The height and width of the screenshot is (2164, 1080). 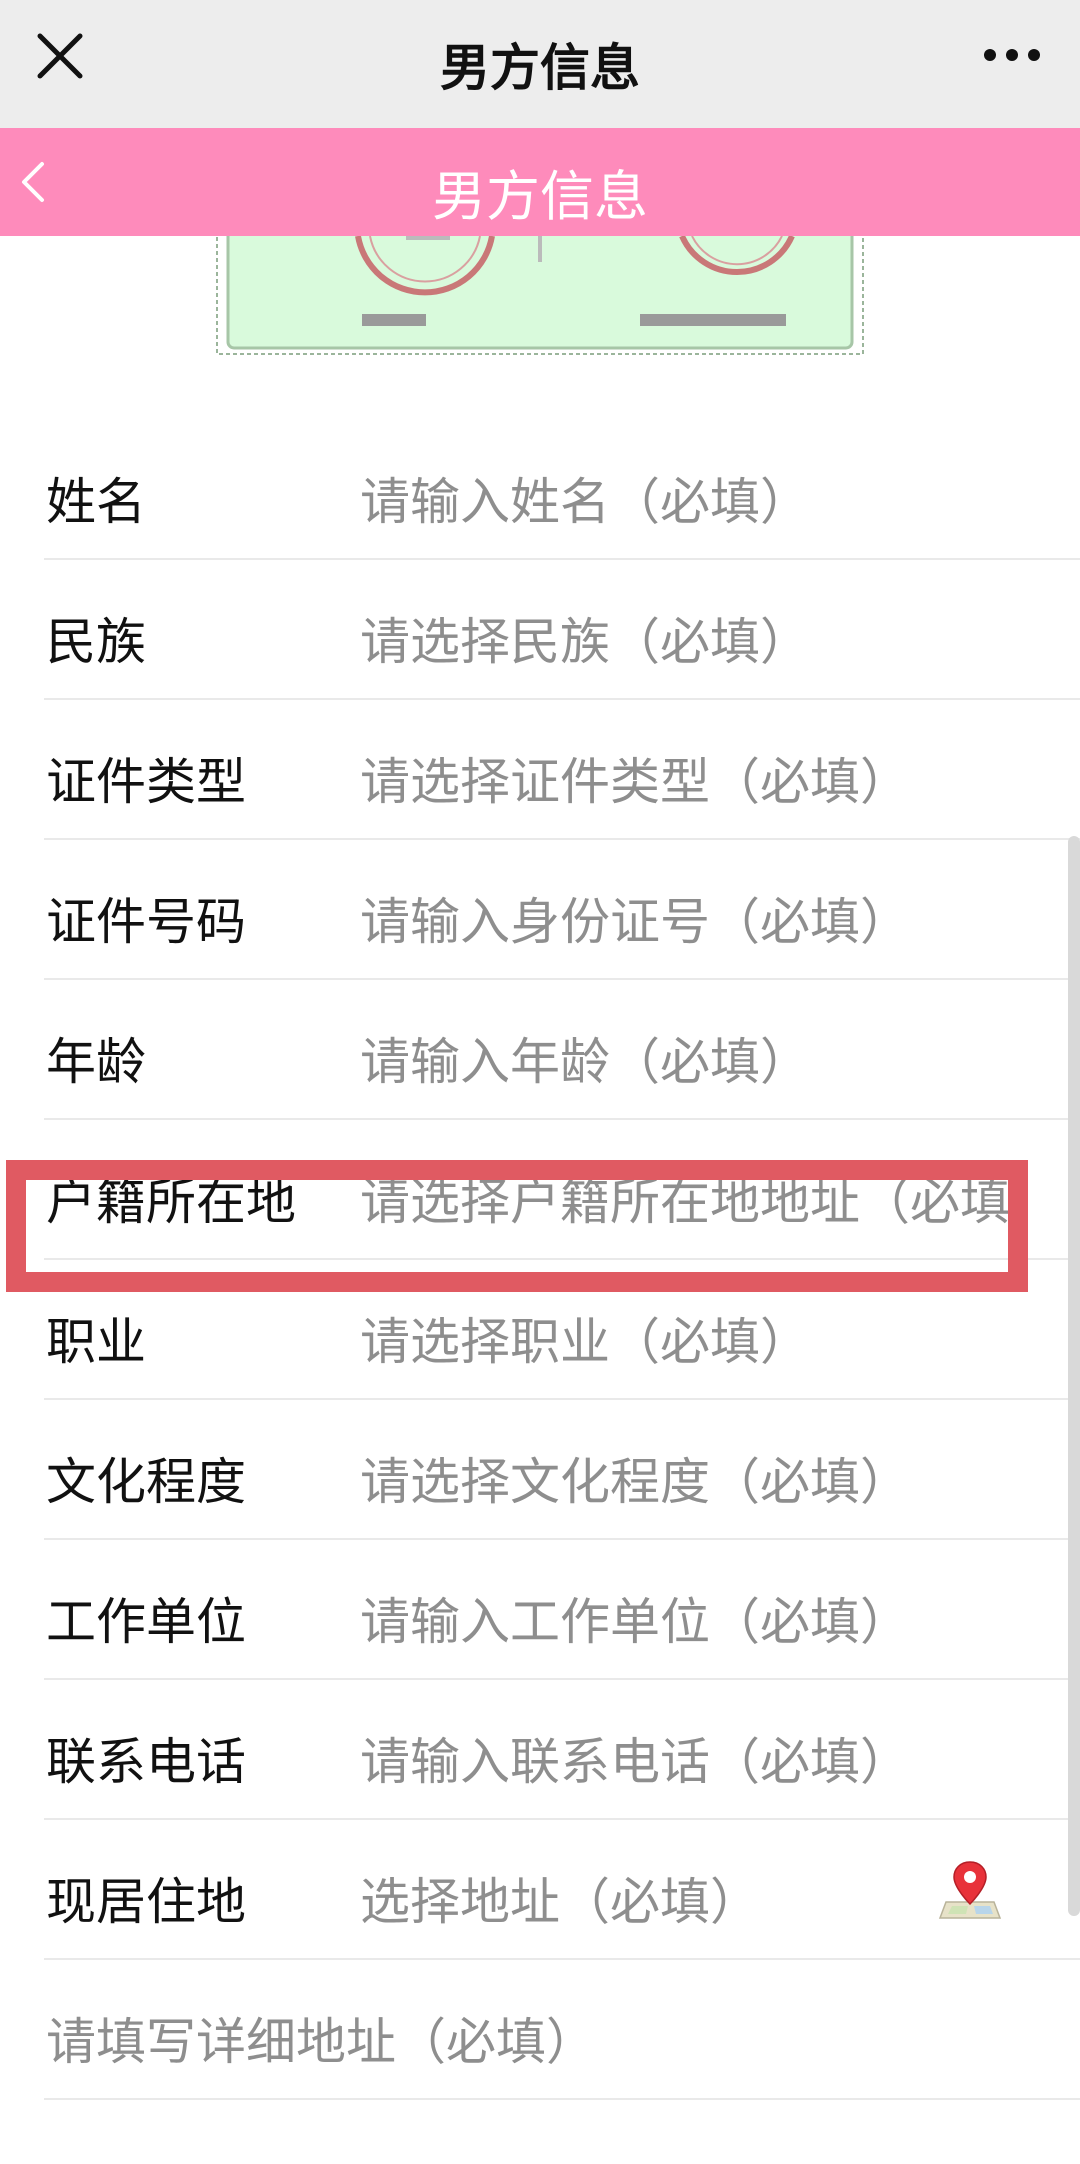 What do you see at coordinates (146, 1622) in the screenshot?
I see `field-label: 工作单位` at bounding box center [146, 1622].